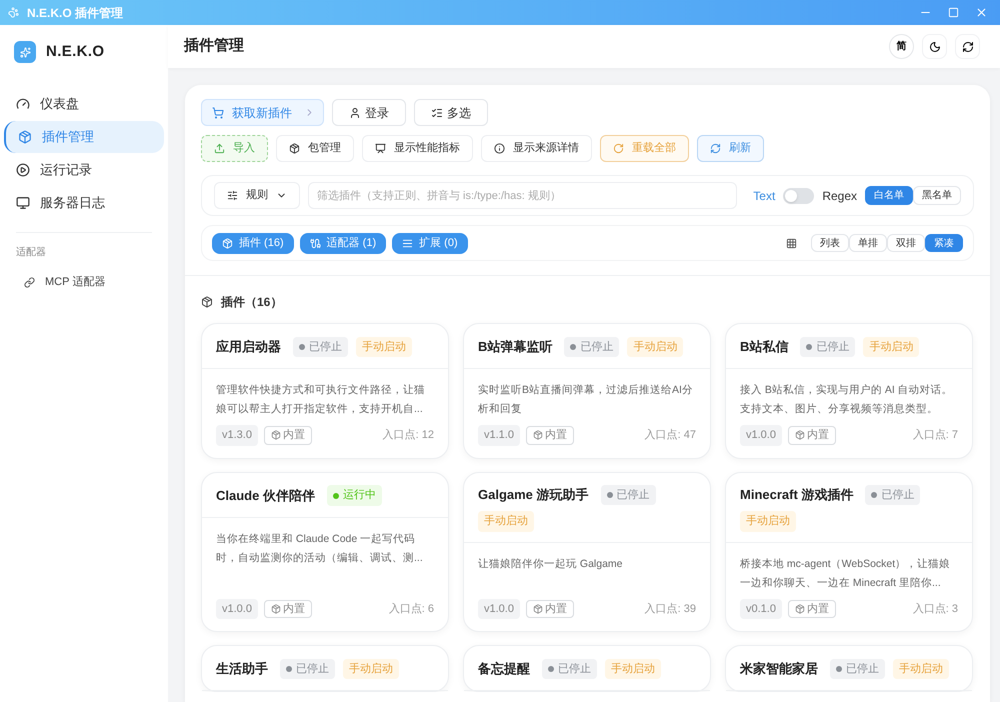  Describe the element at coordinates (504, 669) in the screenshot. I see `plugin-name: 备忘提醒` at that location.